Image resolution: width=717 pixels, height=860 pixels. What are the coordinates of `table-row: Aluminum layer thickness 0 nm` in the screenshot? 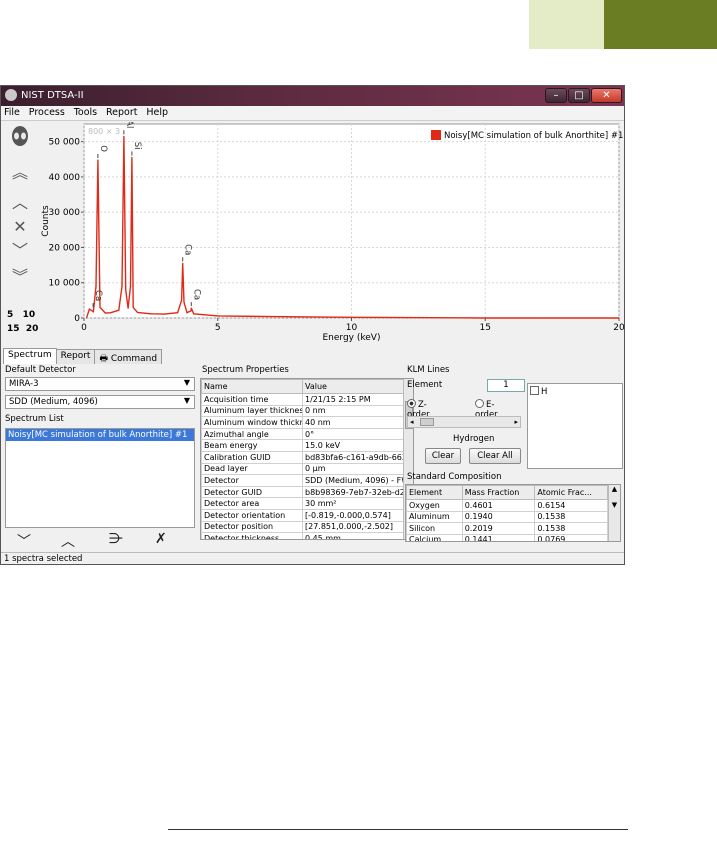 It's located at (302, 411).